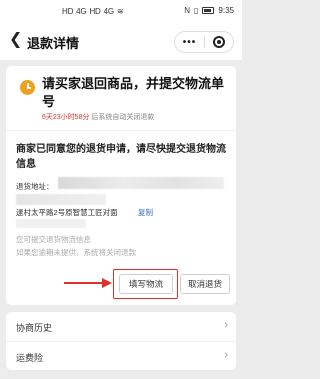 This screenshot has width=320, height=379. What do you see at coordinates (146, 284) in the screenshot?
I see `fill-logistics-button: 填写物流` at bounding box center [146, 284].